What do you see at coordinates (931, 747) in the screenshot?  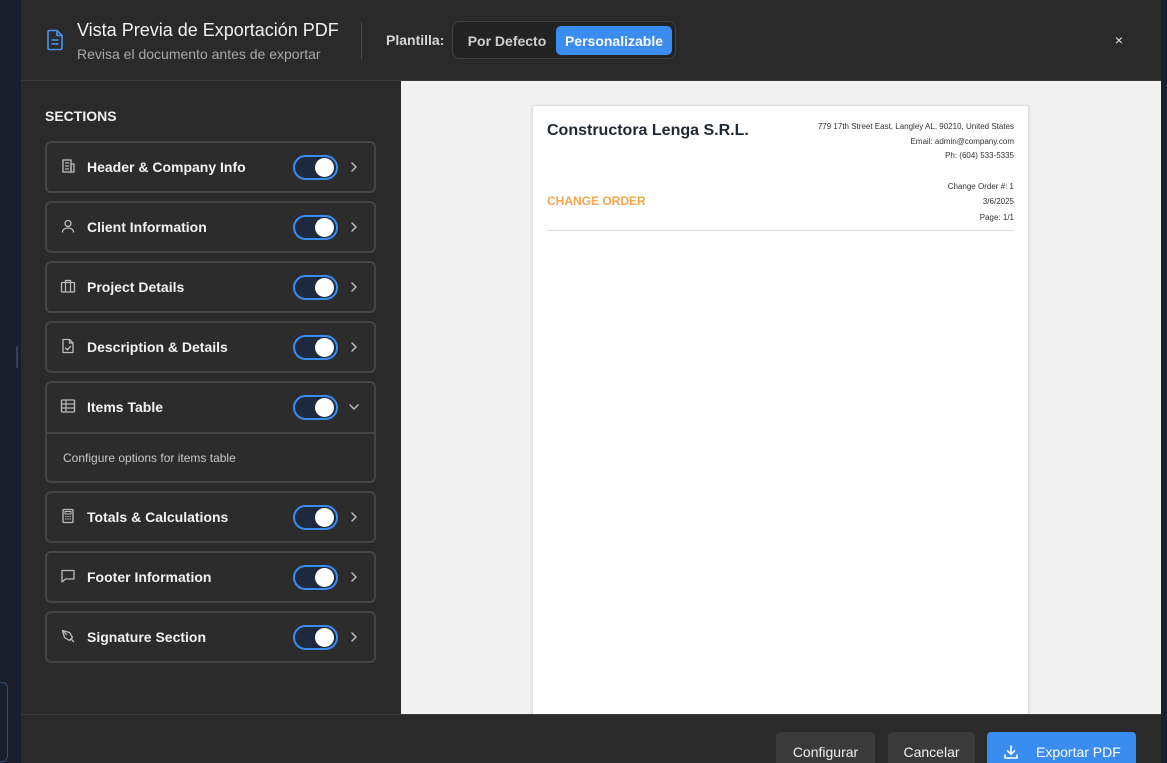 I see `cancel-button: Cancelar` at bounding box center [931, 747].